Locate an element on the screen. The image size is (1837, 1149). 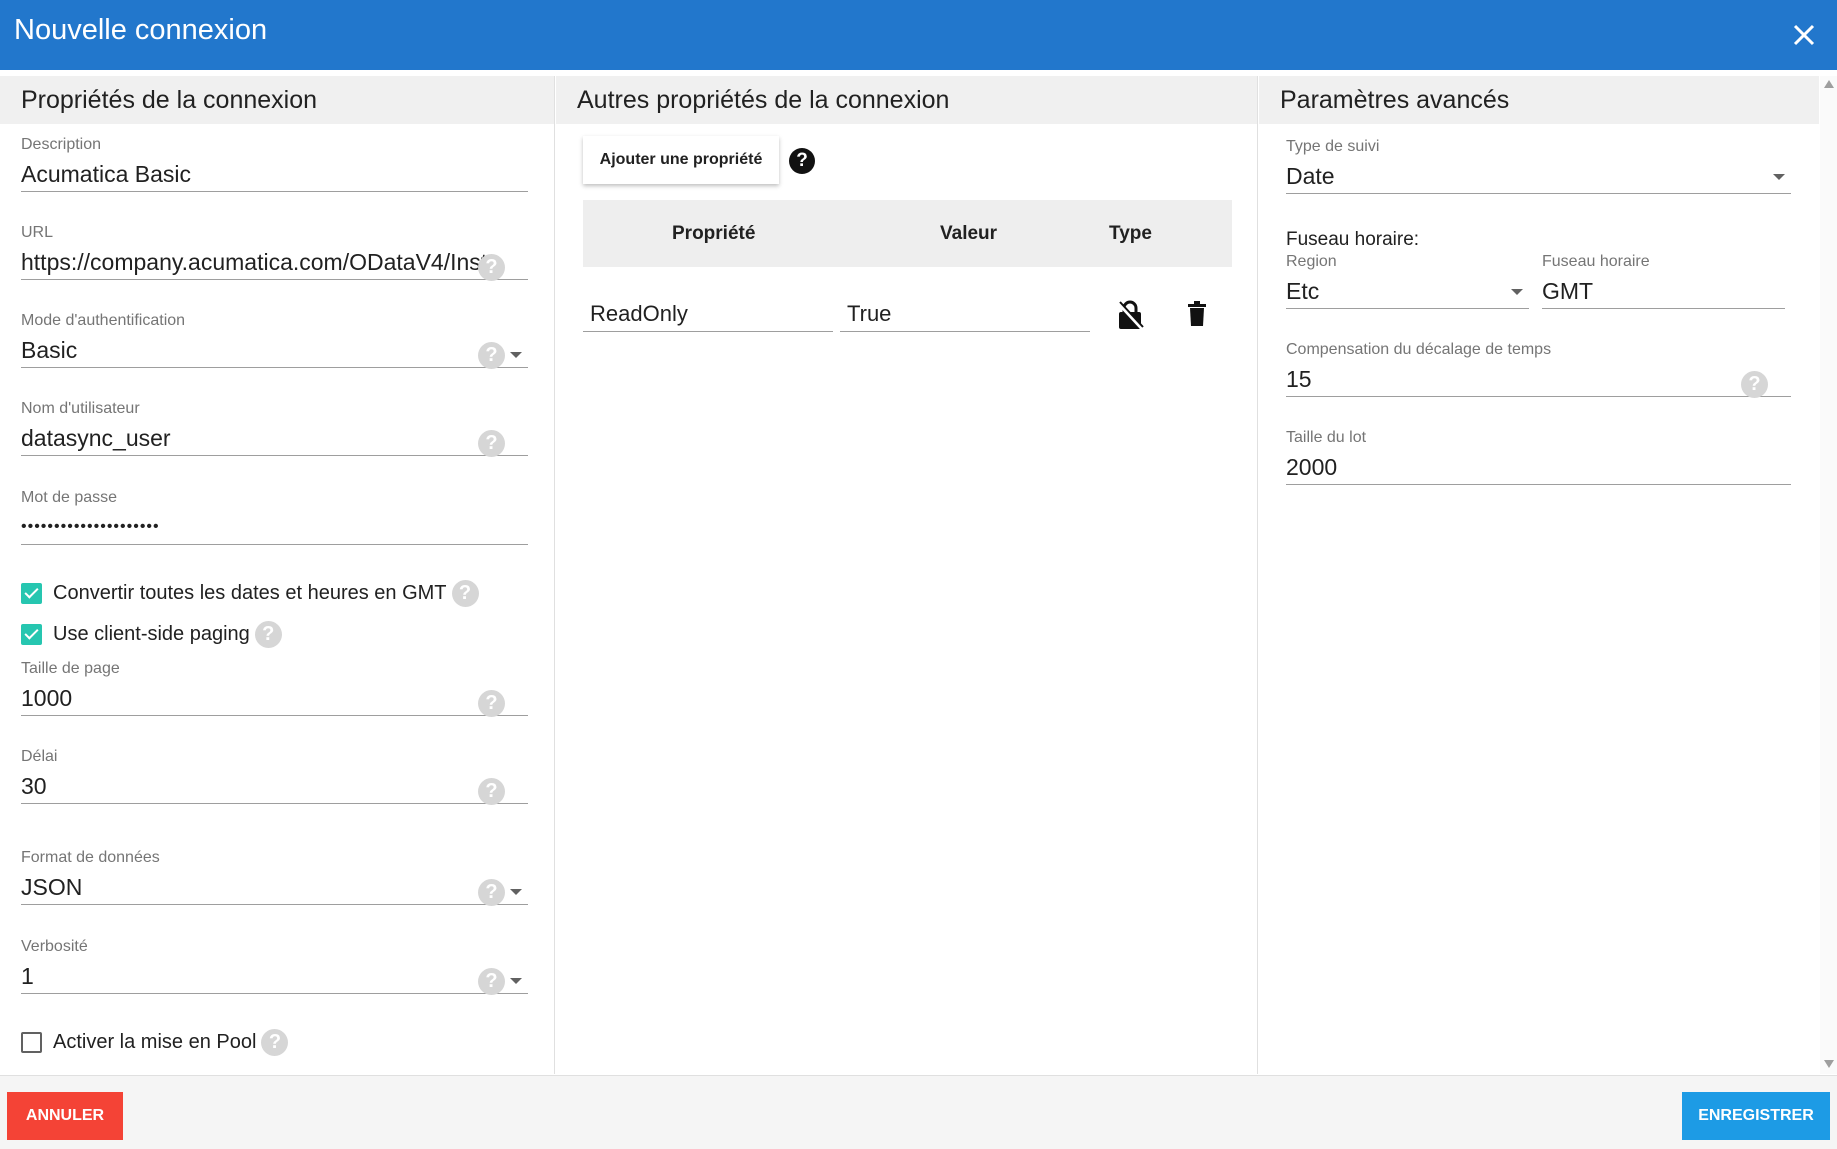
batch-size-label: Taille du lot is located at coordinates (1326, 437).